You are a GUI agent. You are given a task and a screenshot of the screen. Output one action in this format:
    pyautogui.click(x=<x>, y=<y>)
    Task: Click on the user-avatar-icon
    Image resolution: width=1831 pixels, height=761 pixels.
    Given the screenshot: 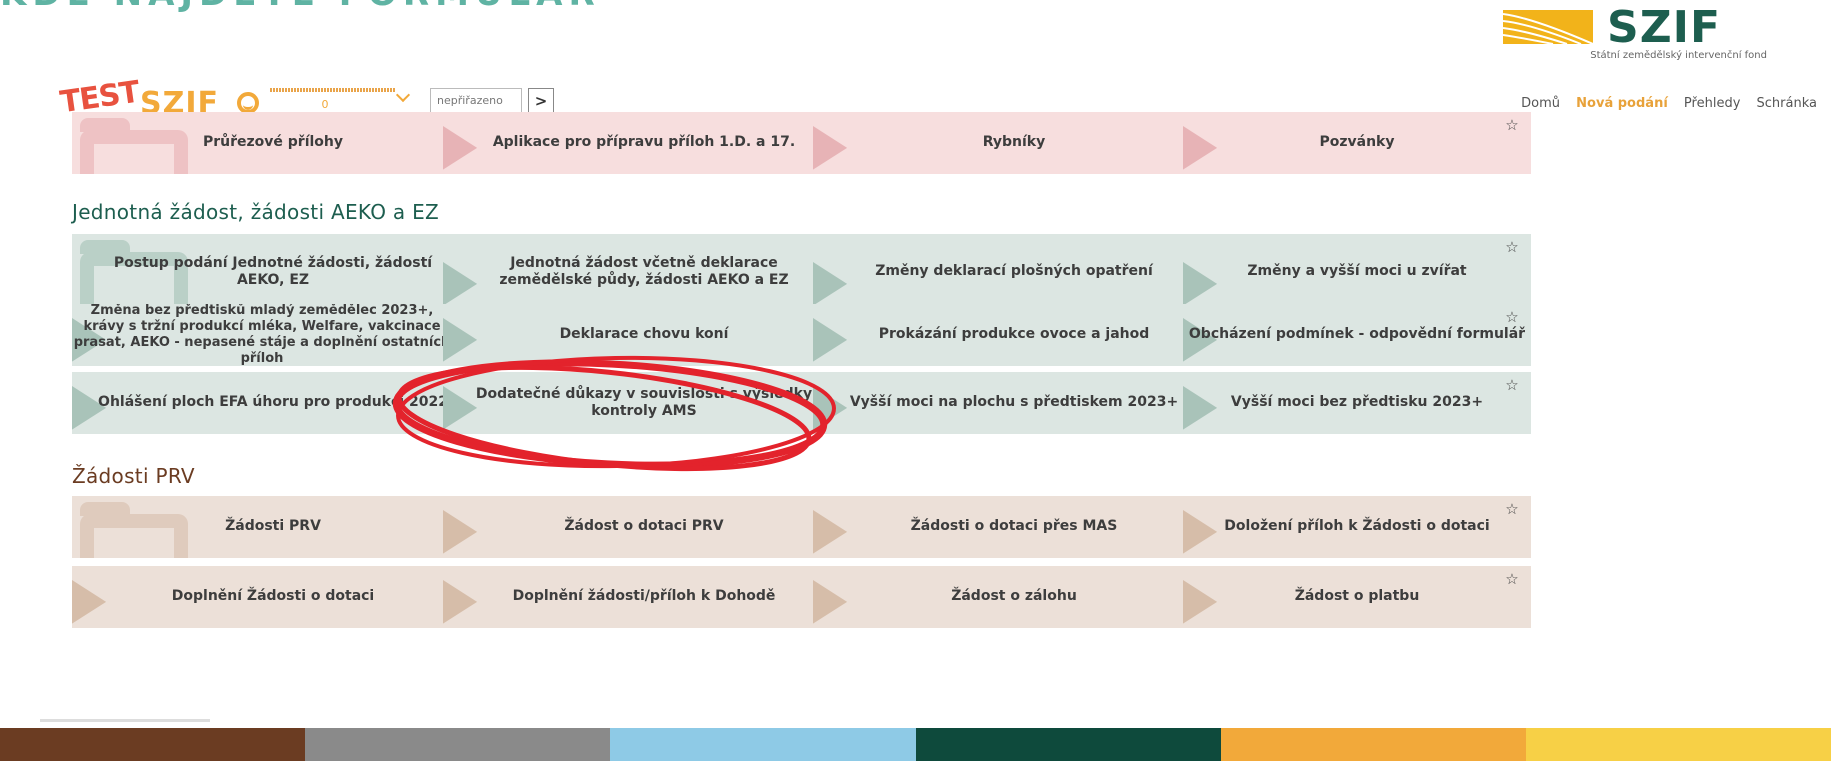 What is the action you would take?
    pyautogui.click(x=248, y=103)
    